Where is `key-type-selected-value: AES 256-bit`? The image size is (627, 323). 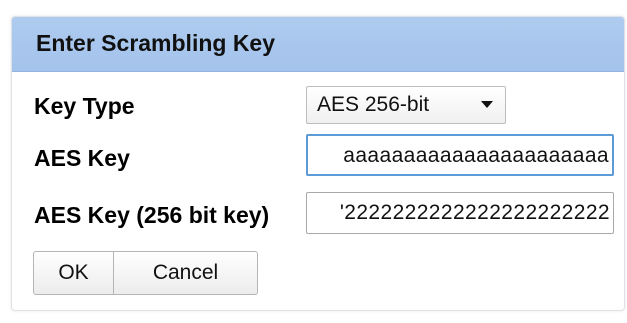
key-type-selected-value: AES 256-bit is located at coordinates (373, 104).